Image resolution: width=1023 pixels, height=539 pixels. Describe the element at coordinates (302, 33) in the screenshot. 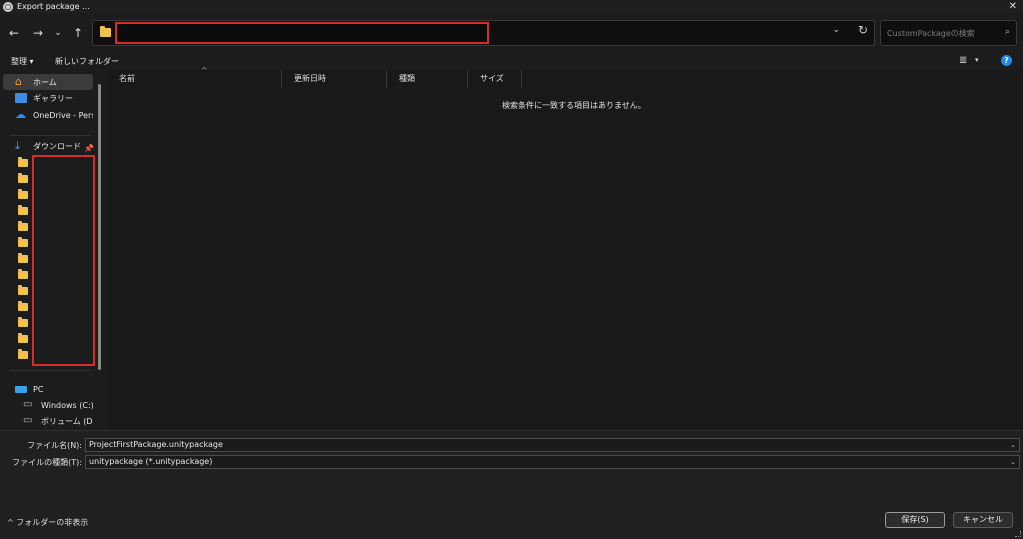

I see `address-path-redacted` at that location.